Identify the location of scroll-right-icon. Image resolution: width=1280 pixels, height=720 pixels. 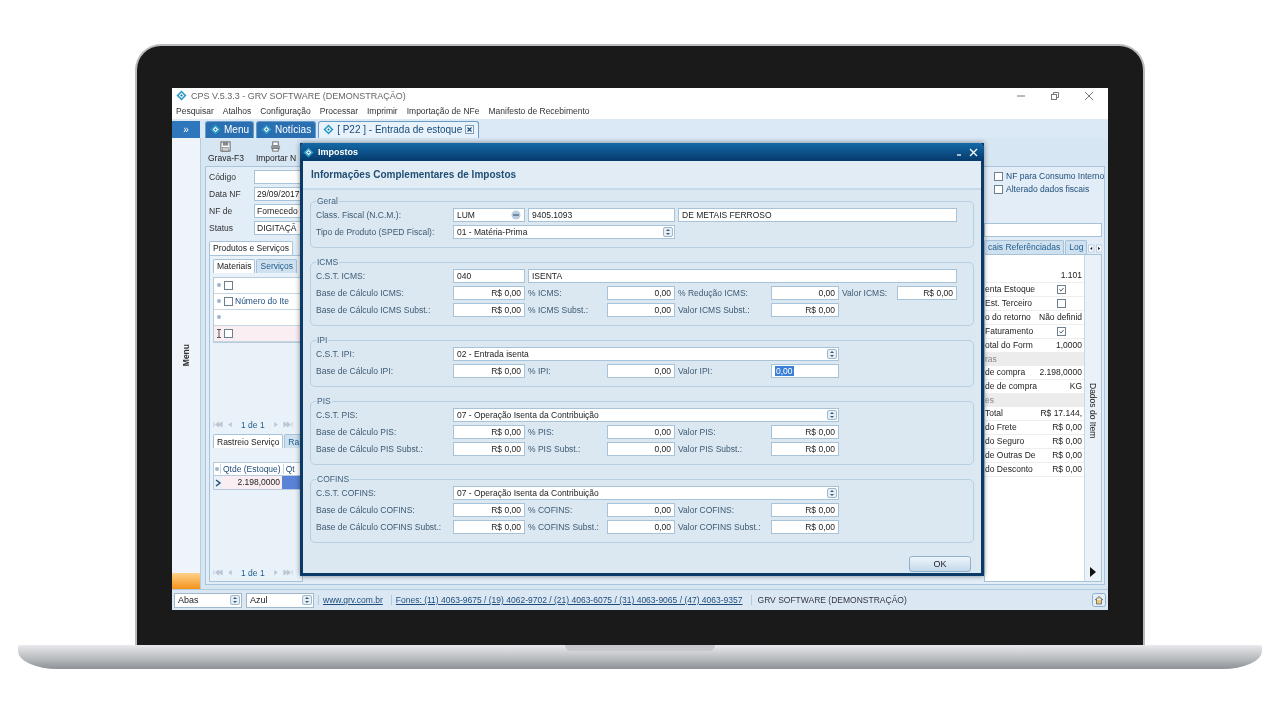
(1098, 248).